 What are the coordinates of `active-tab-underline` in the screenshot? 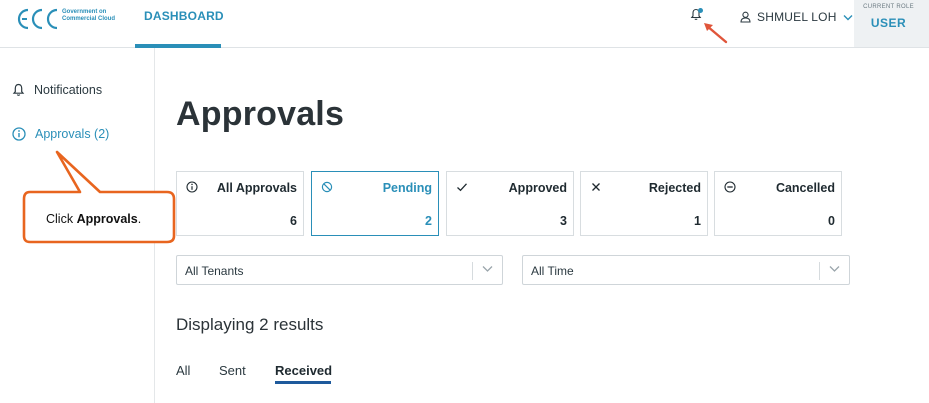 It's located at (303, 382).